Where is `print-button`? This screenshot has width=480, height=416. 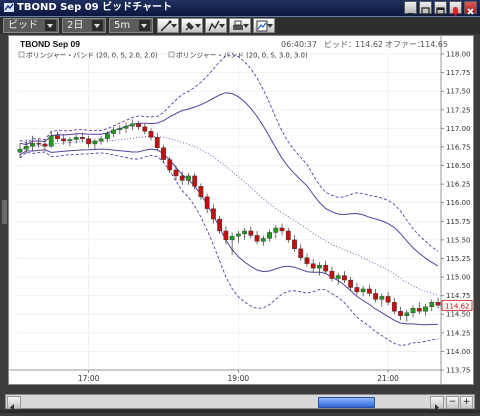 print-button is located at coordinates (240, 25).